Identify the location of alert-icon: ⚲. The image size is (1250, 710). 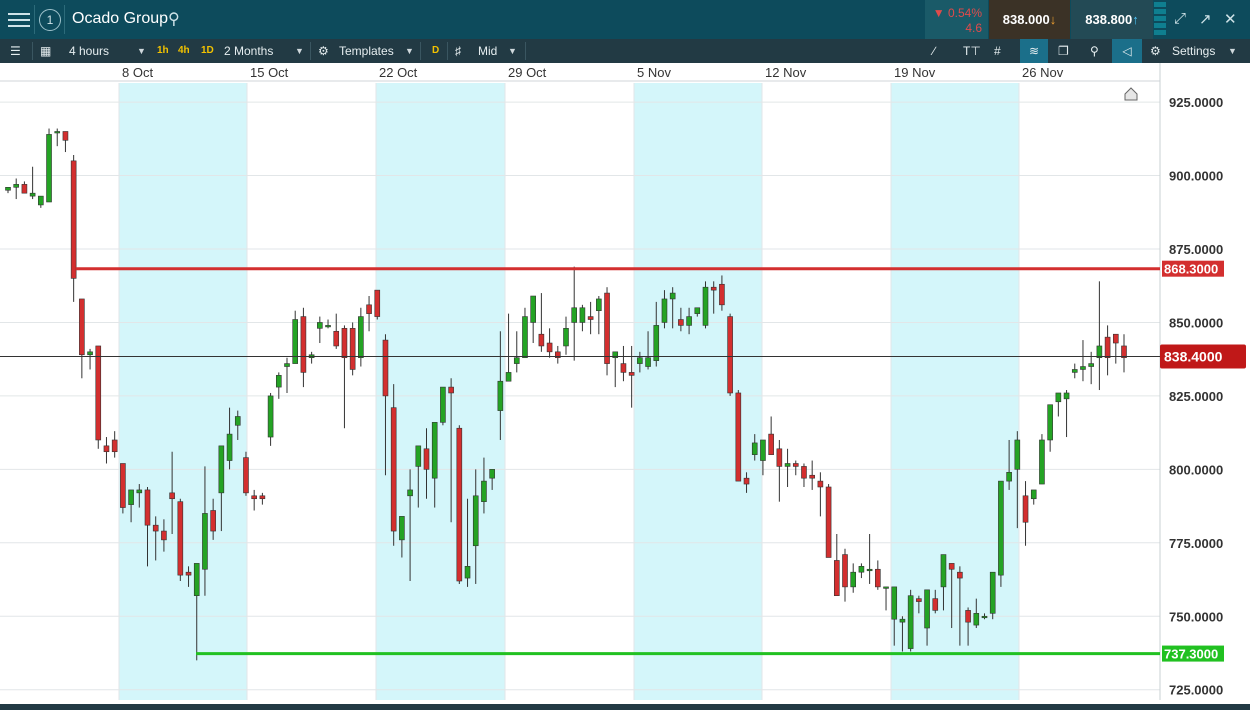
(1094, 51).